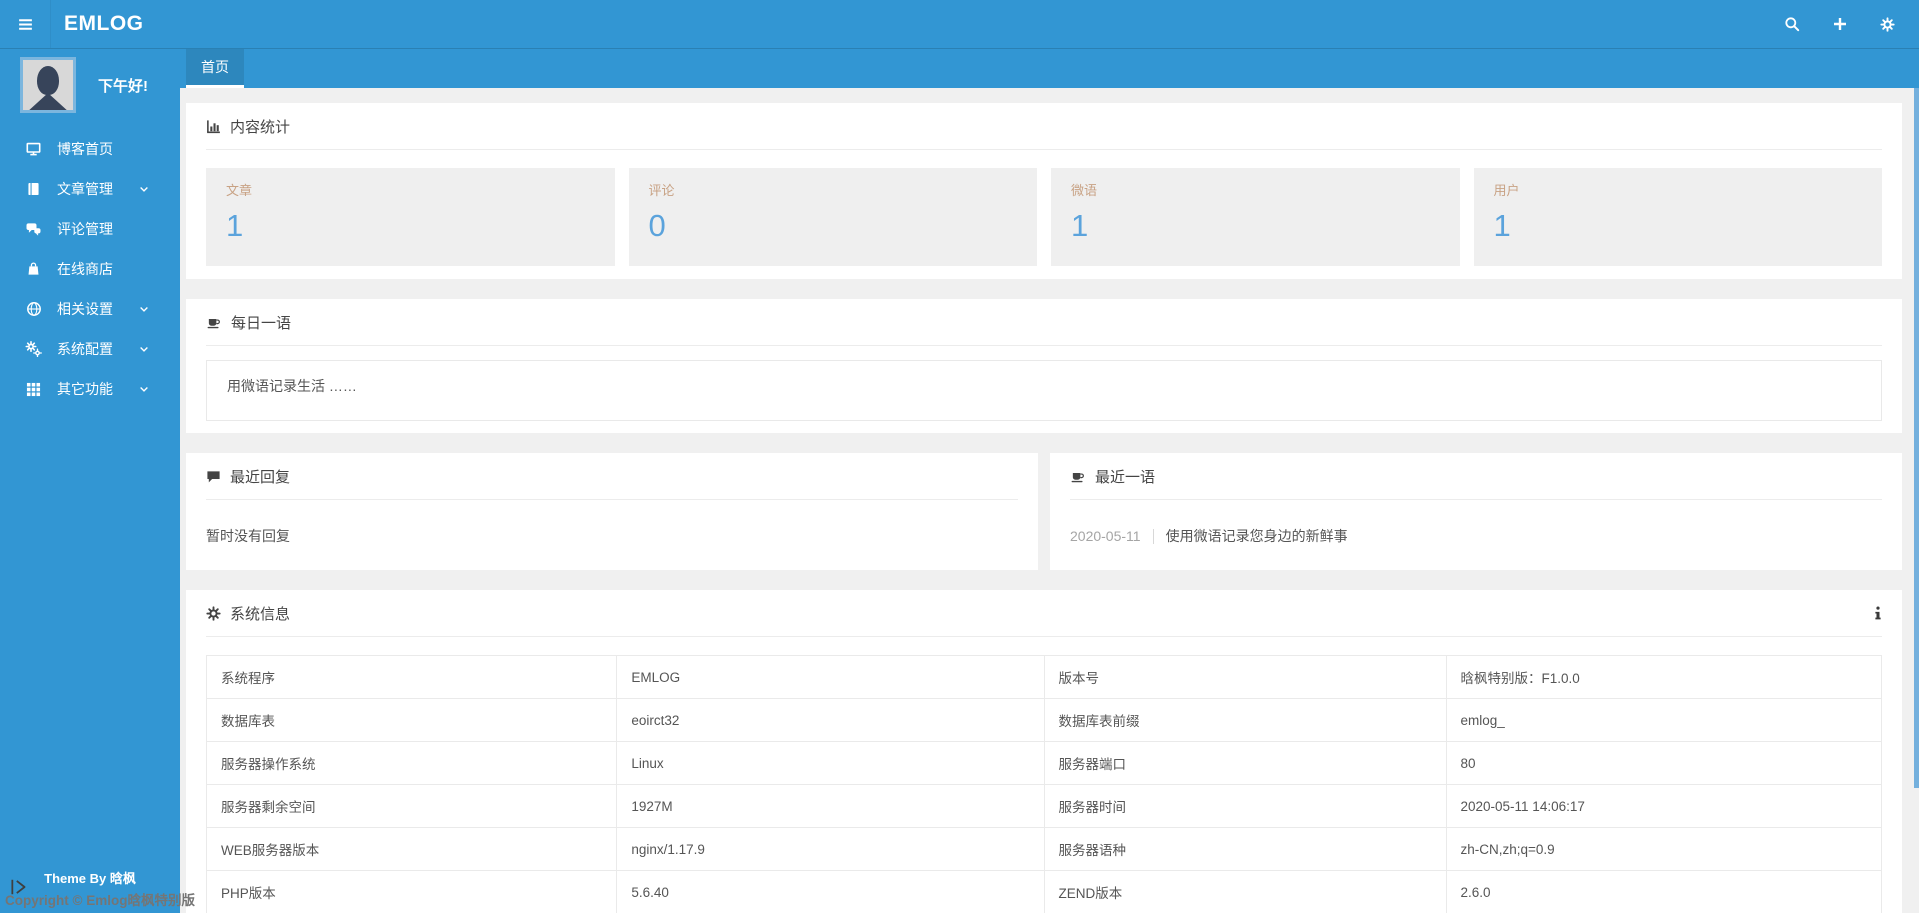  I want to click on sidebar-item-blog-home: 博客首页, so click(90, 149).